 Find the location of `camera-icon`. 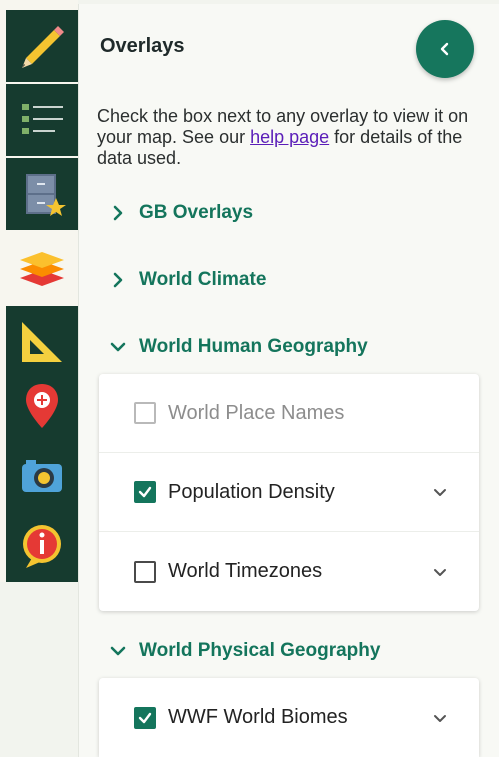

camera-icon is located at coordinates (42, 476).